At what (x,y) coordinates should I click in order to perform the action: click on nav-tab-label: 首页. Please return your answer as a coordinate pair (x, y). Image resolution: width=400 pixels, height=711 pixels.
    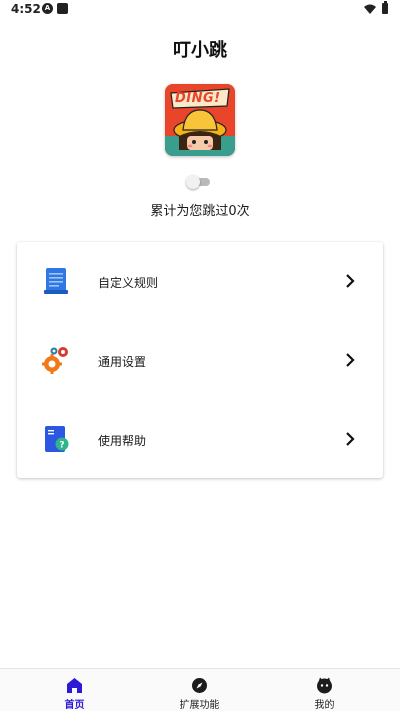
    Looking at the image, I should click on (74, 705).